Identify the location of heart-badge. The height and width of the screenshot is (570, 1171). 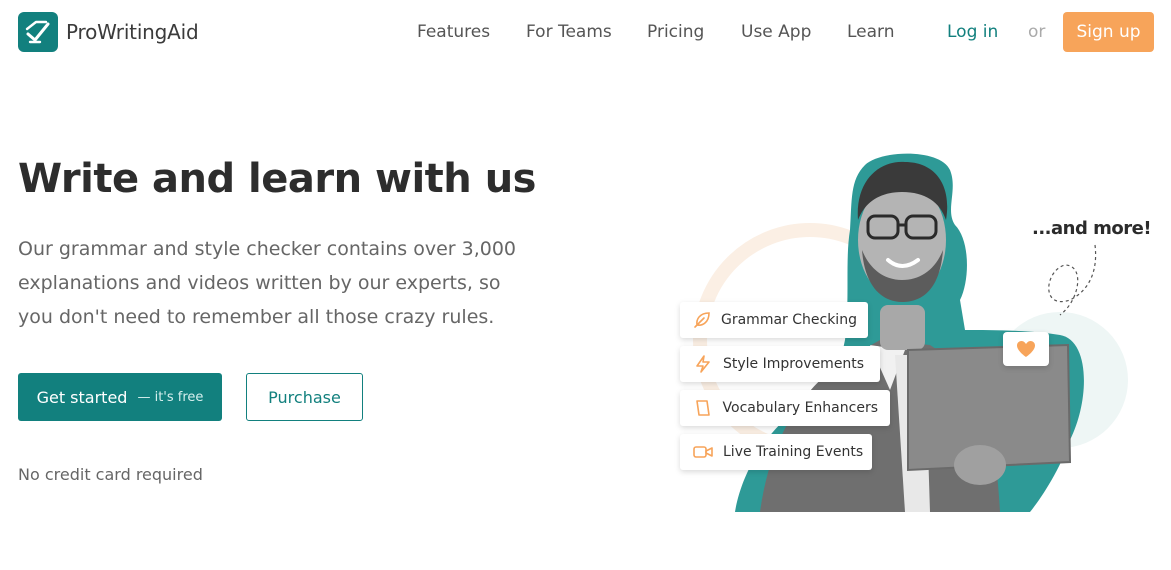
(1026, 349).